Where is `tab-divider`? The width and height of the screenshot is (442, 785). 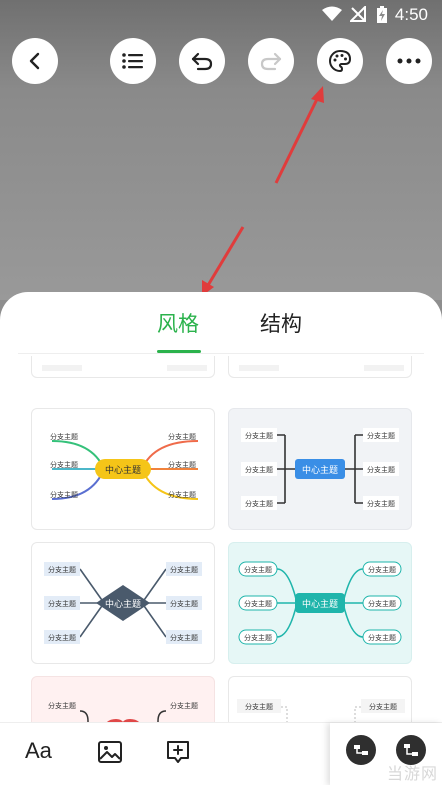 tab-divider is located at coordinates (221, 353).